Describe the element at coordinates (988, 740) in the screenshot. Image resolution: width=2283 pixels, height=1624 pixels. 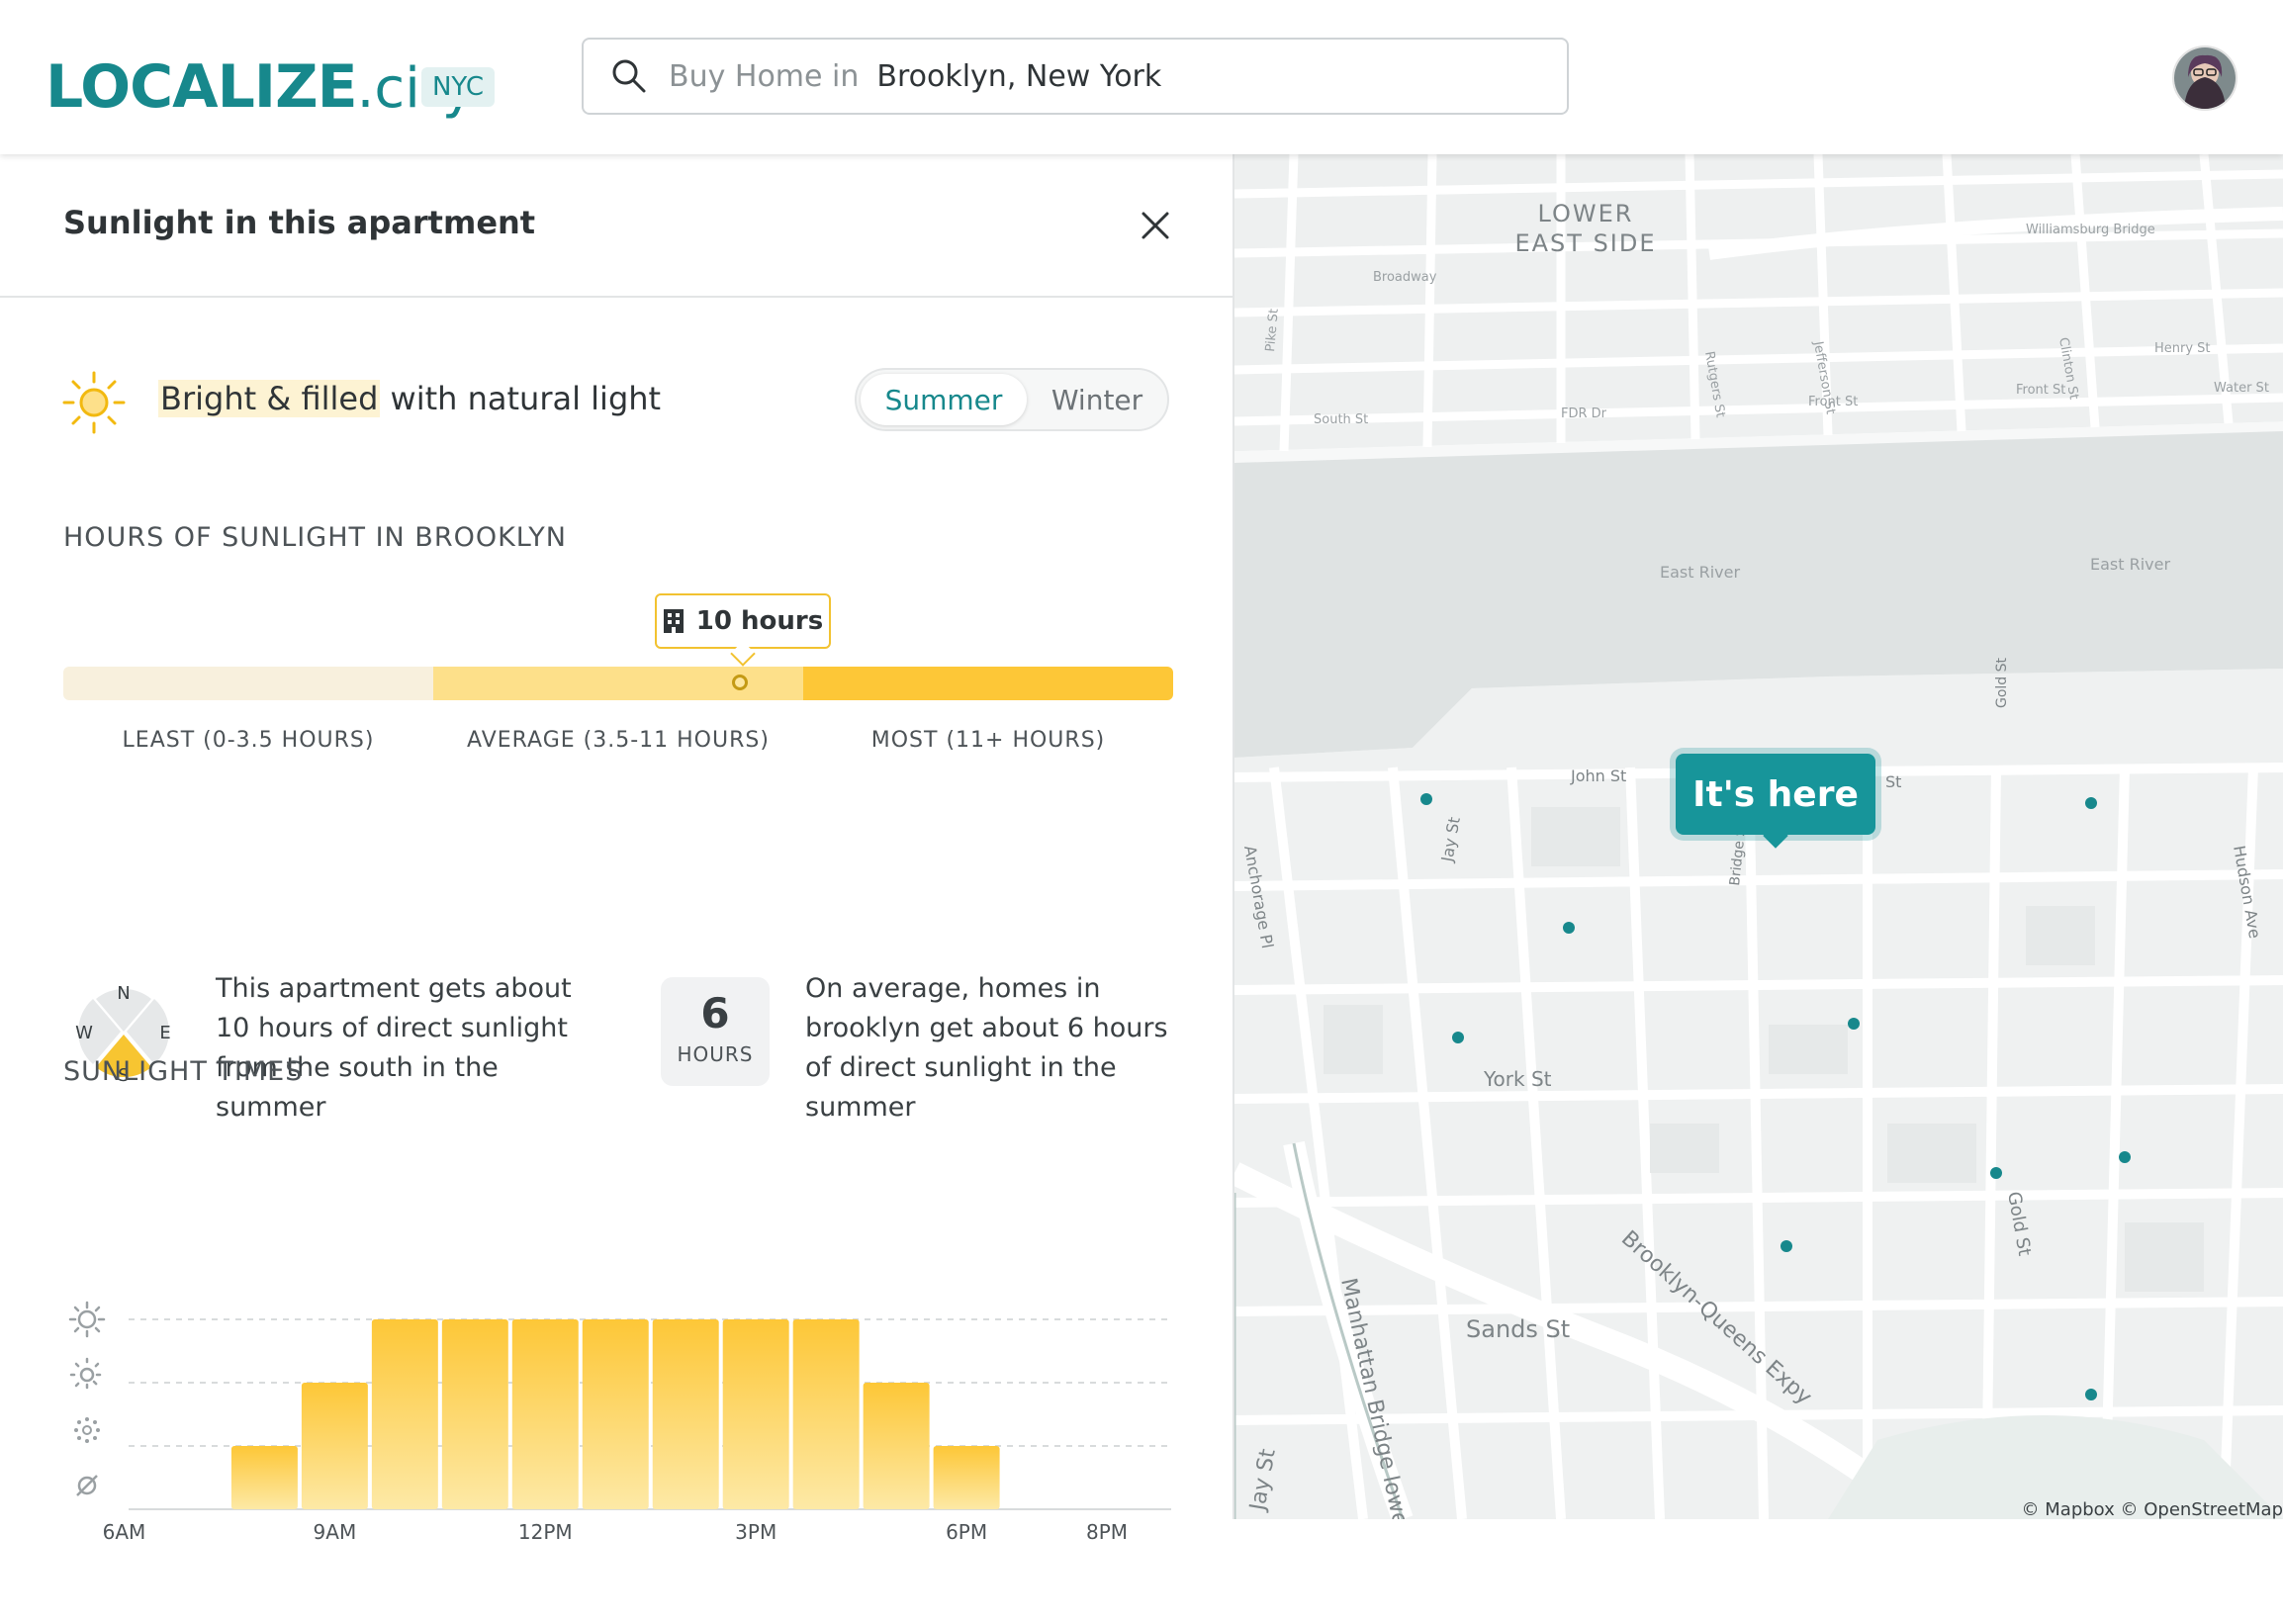
I see `scale-label-most: MOST (11+ HOURS)` at that location.